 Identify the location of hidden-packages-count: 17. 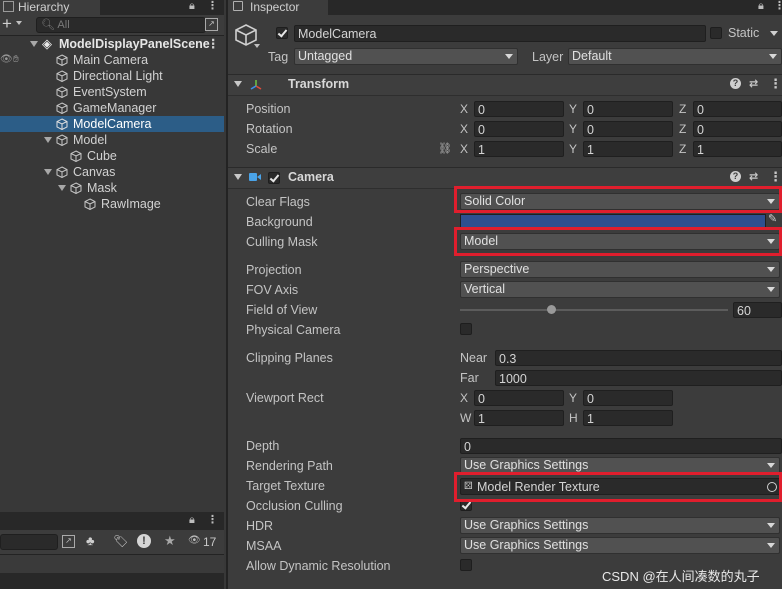
(210, 542).